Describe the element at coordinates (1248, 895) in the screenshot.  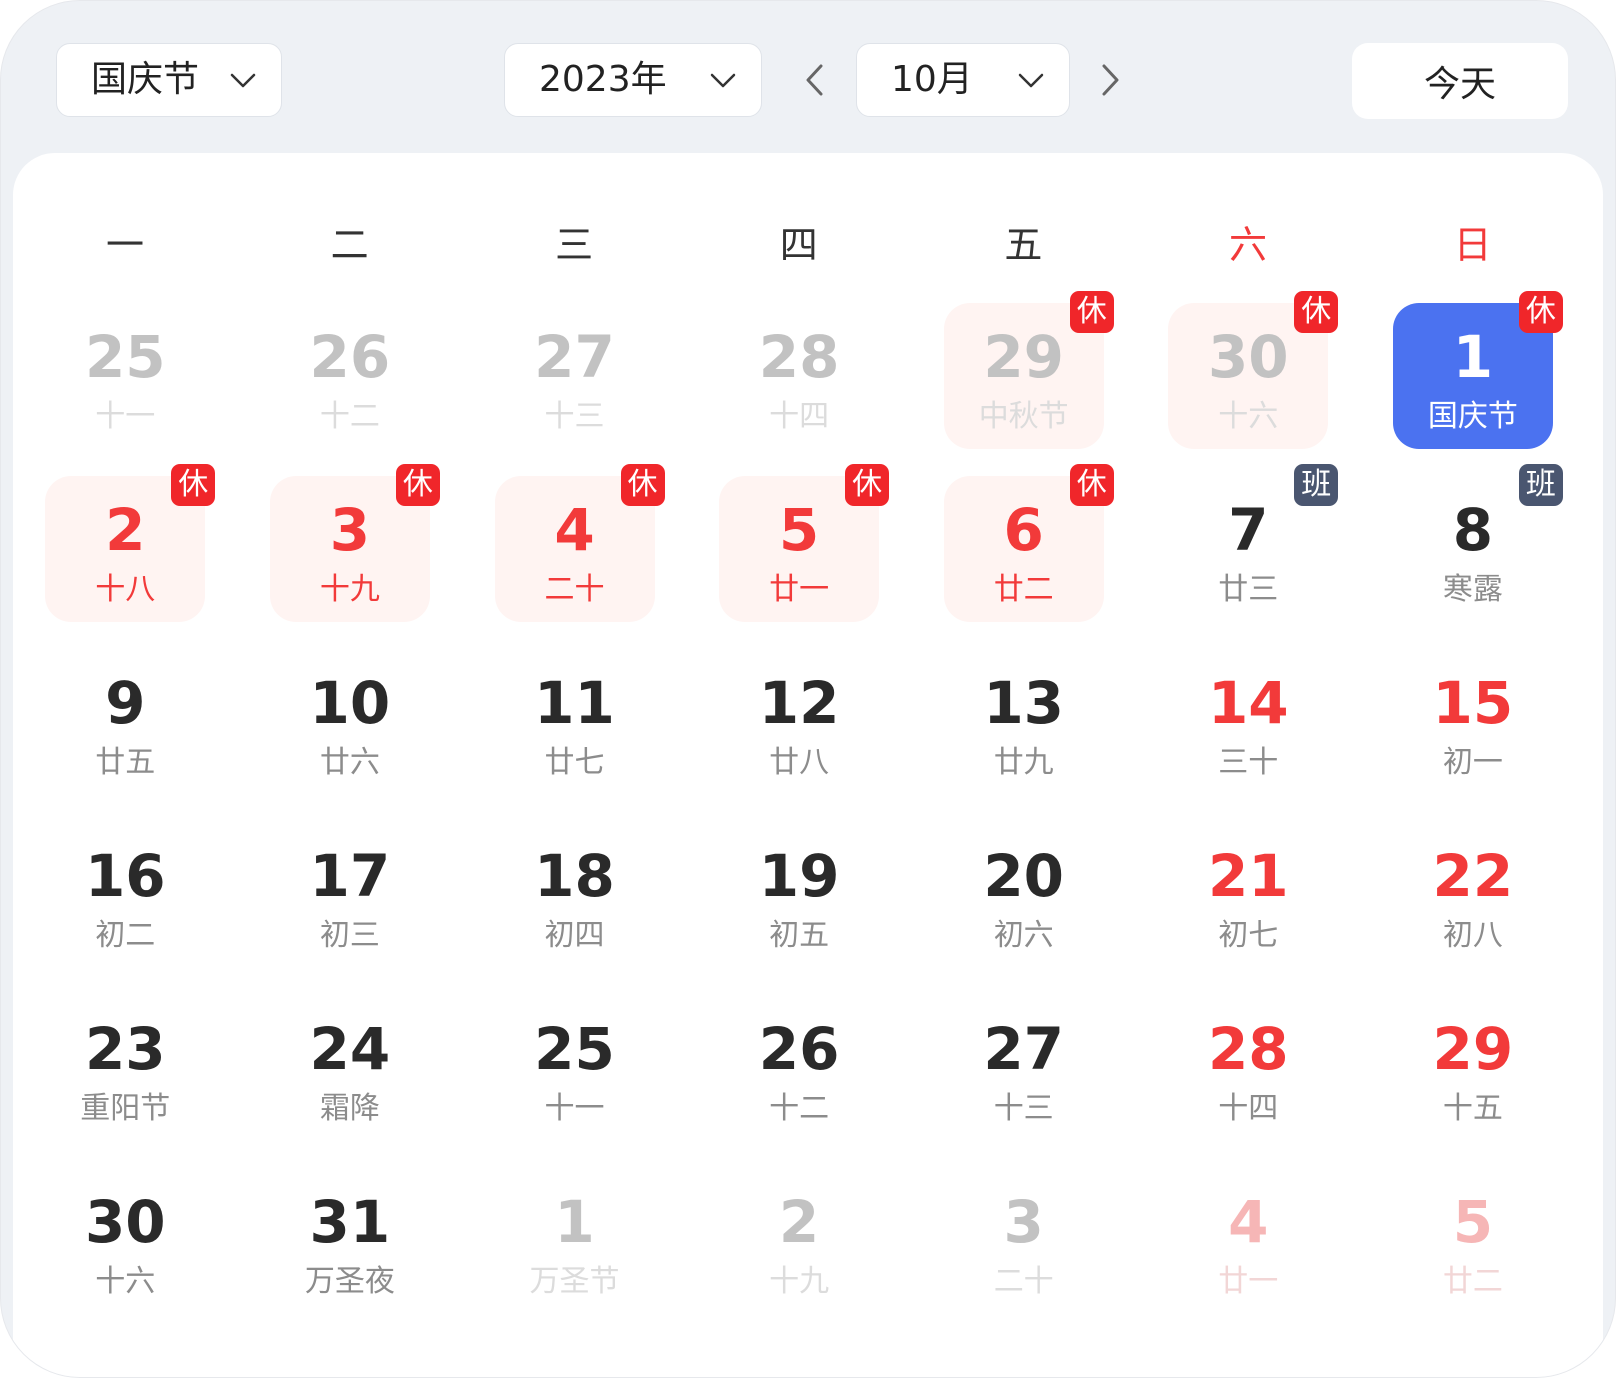
I see `day-cell: 21 初七` at that location.